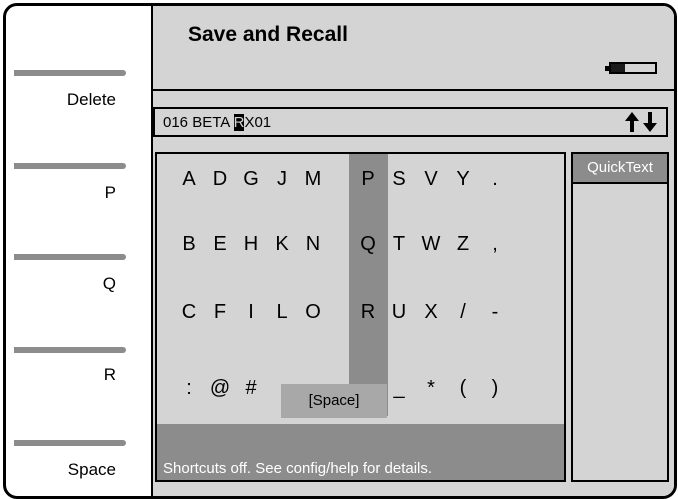 This screenshot has height=499, width=678. Describe the element at coordinates (258, 122) in the screenshot. I see `filename-suffix: X01` at that location.